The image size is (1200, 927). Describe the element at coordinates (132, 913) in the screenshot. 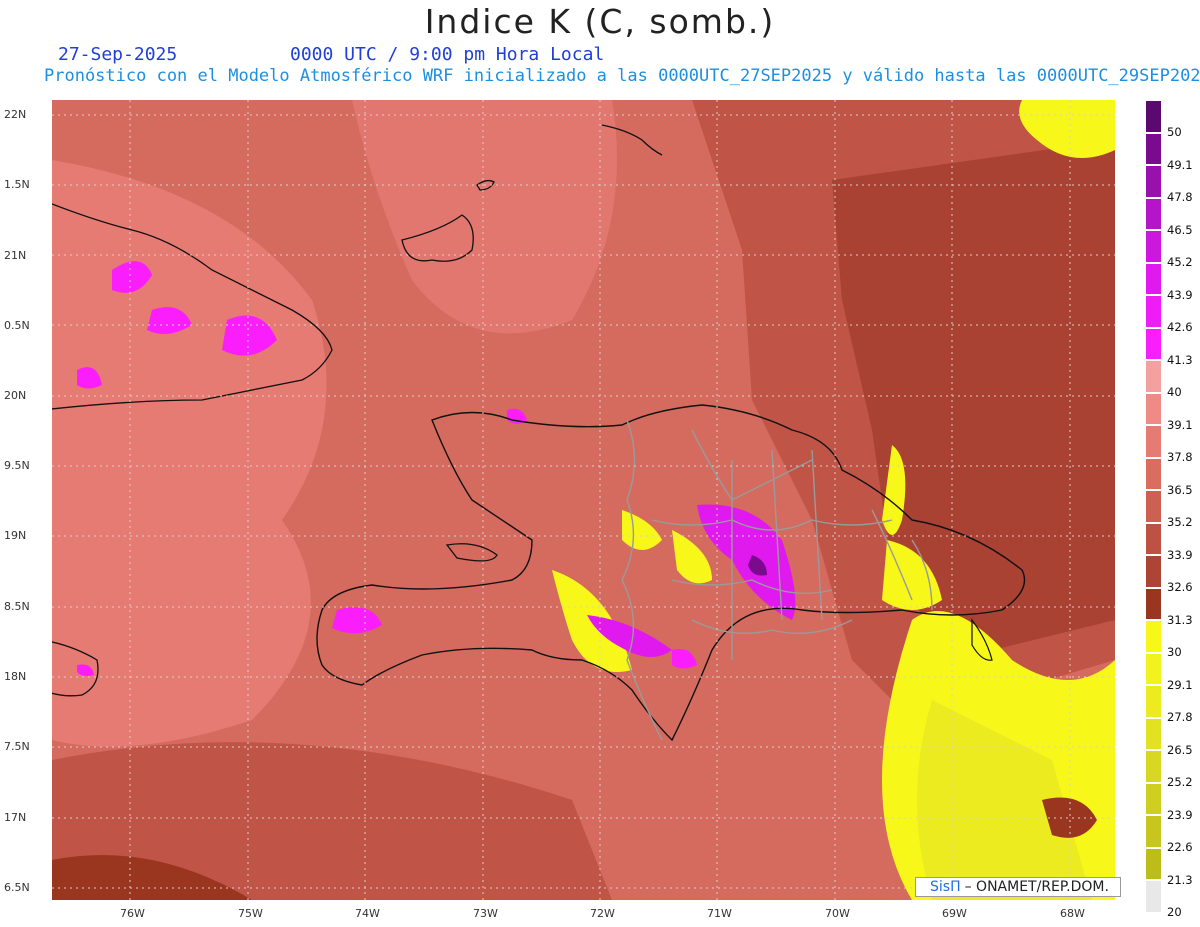

I see `longitude-label: 76W` at that location.